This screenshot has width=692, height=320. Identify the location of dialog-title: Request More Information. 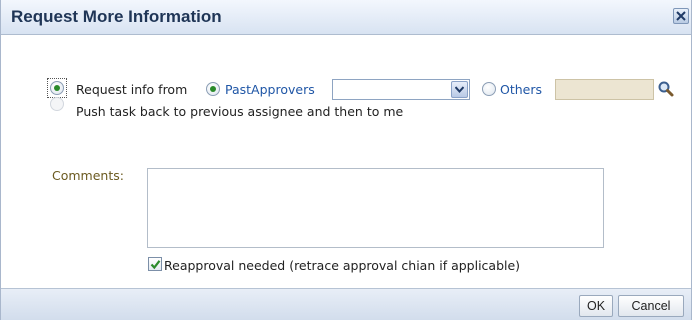
(116, 16).